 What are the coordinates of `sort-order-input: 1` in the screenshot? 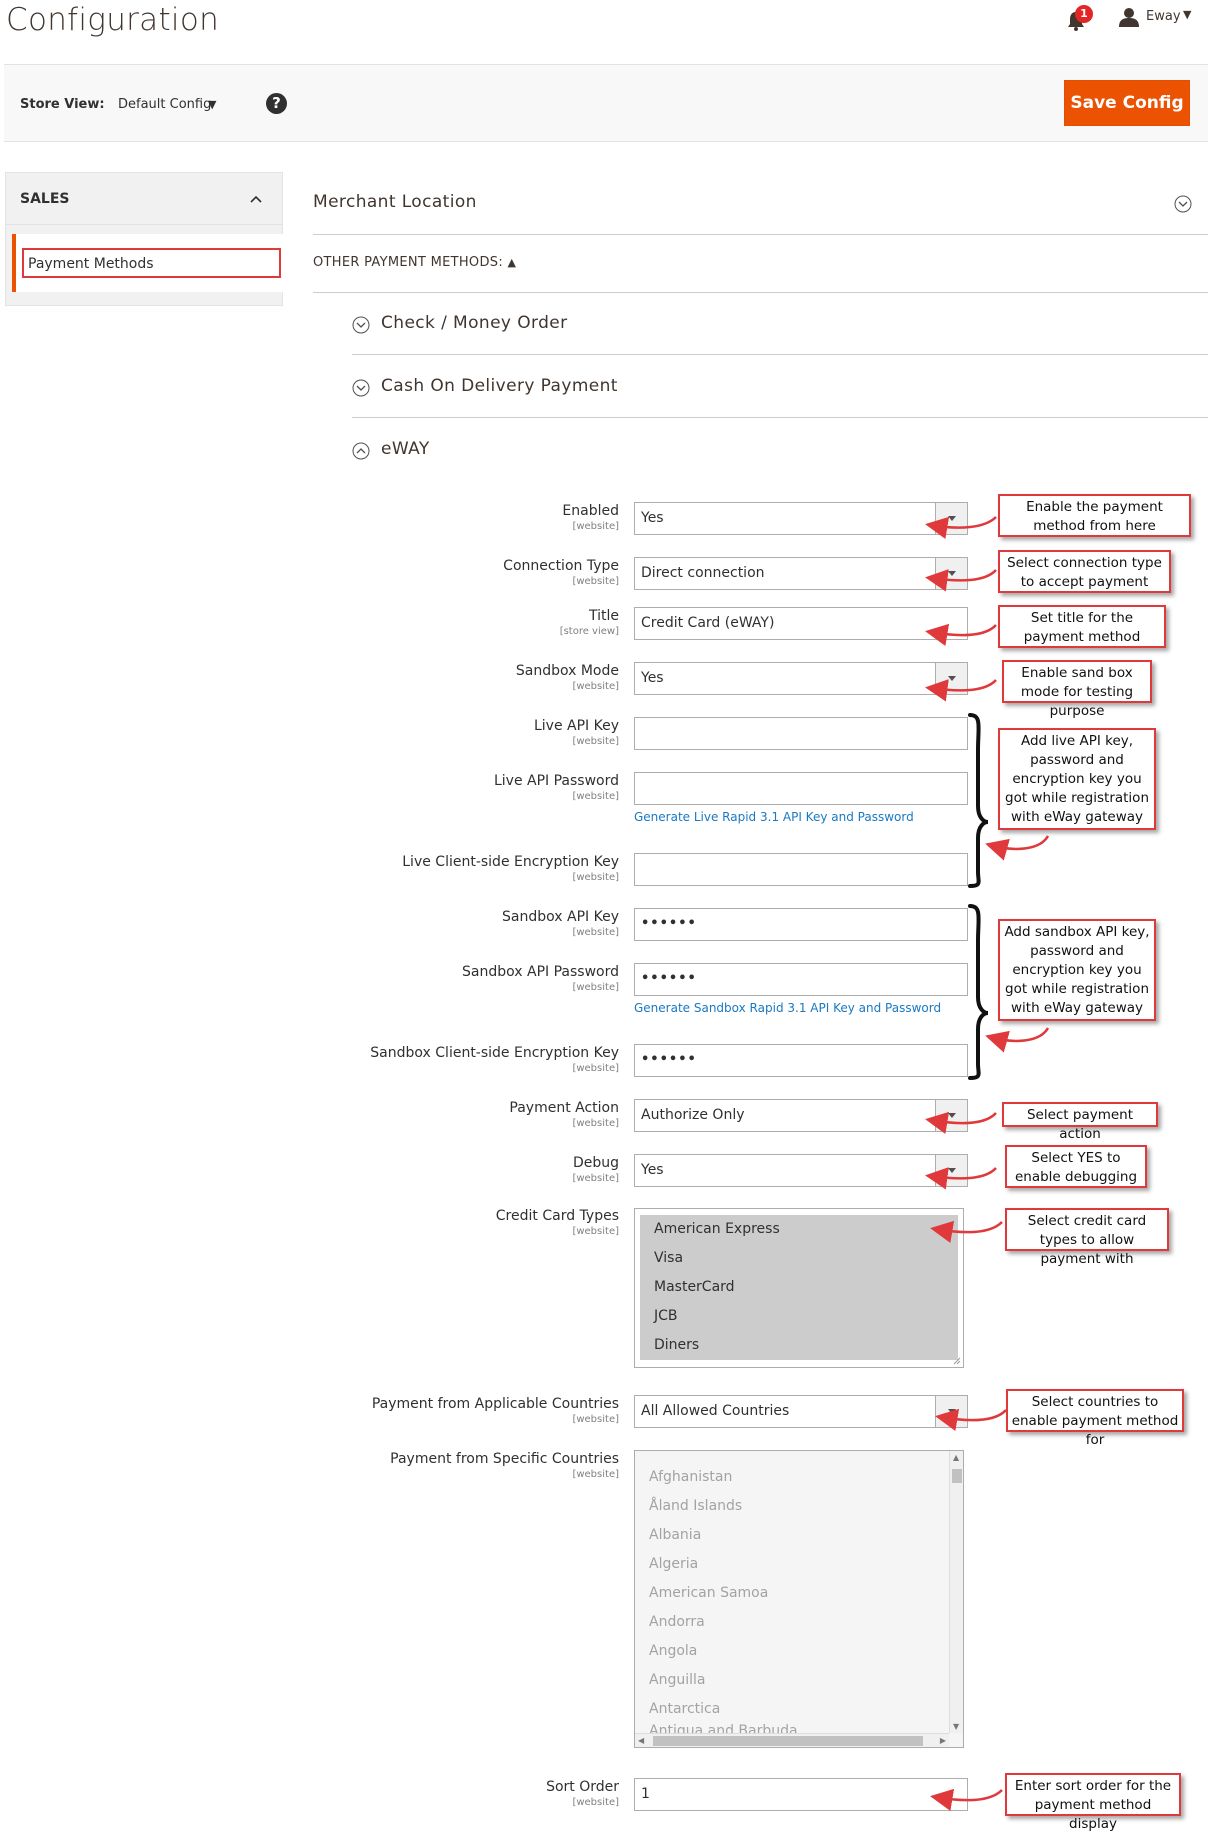 It's located at (801, 1794).